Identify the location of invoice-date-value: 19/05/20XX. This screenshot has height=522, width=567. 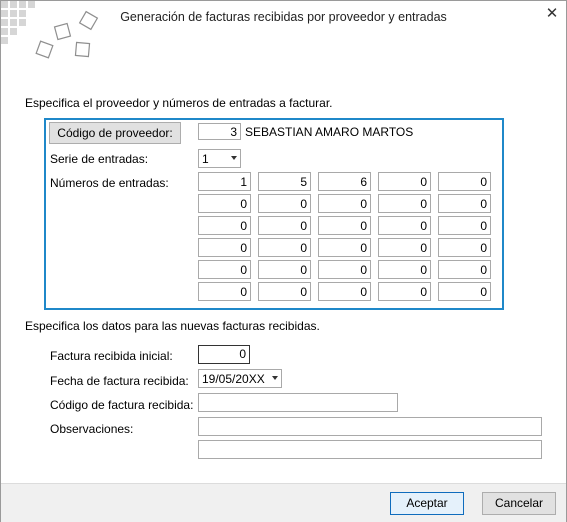
(233, 379).